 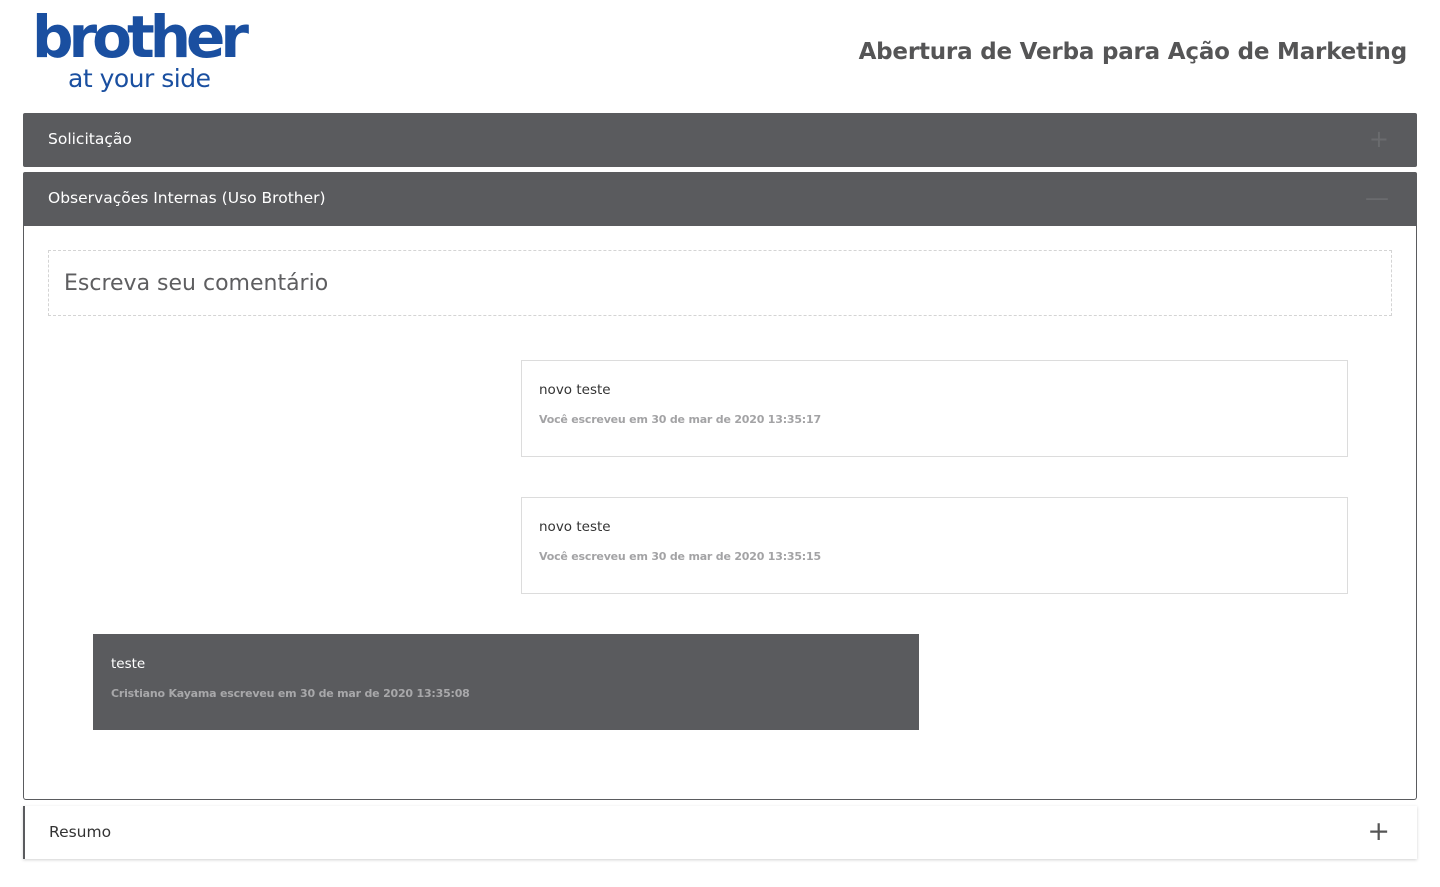 What do you see at coordinates (720, 832) in the screenshot?
I see `panel-header-resumo: Resumo +` at bounding box center [720, 832].